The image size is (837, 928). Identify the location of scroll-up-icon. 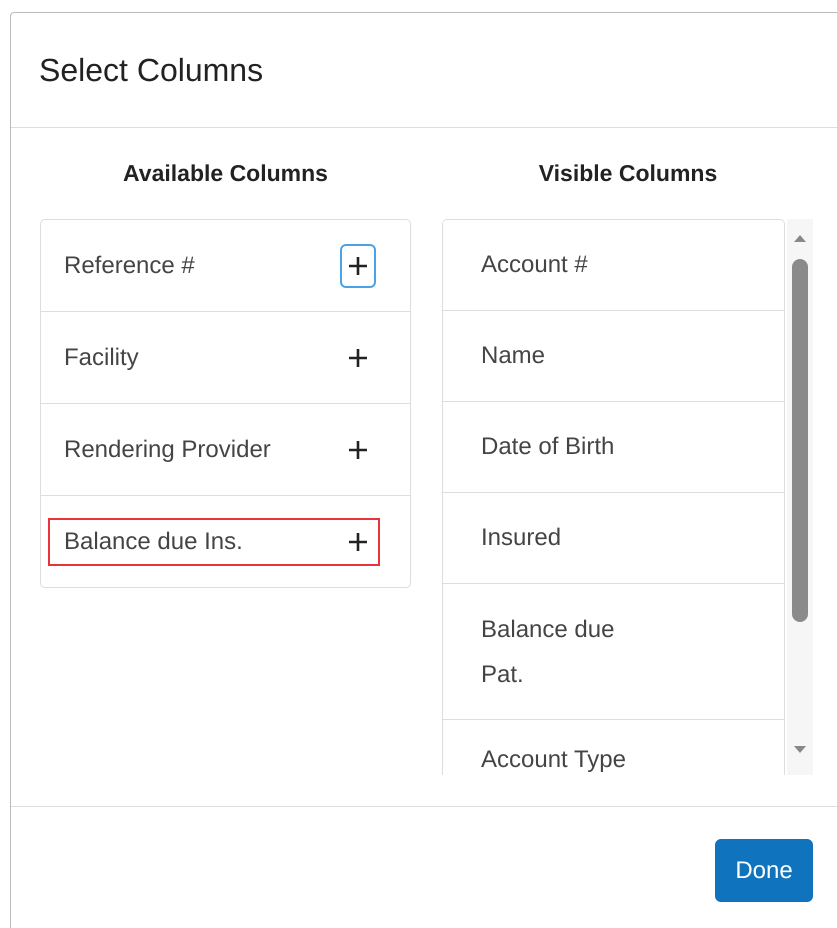
(800, 238).